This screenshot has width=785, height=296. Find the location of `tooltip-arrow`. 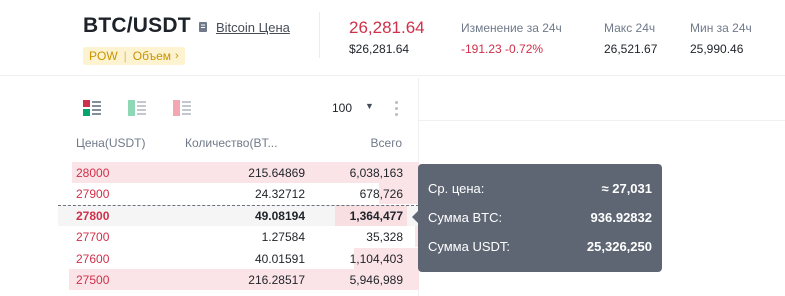

tooltip-arrow is located at coordinates (415, 217).